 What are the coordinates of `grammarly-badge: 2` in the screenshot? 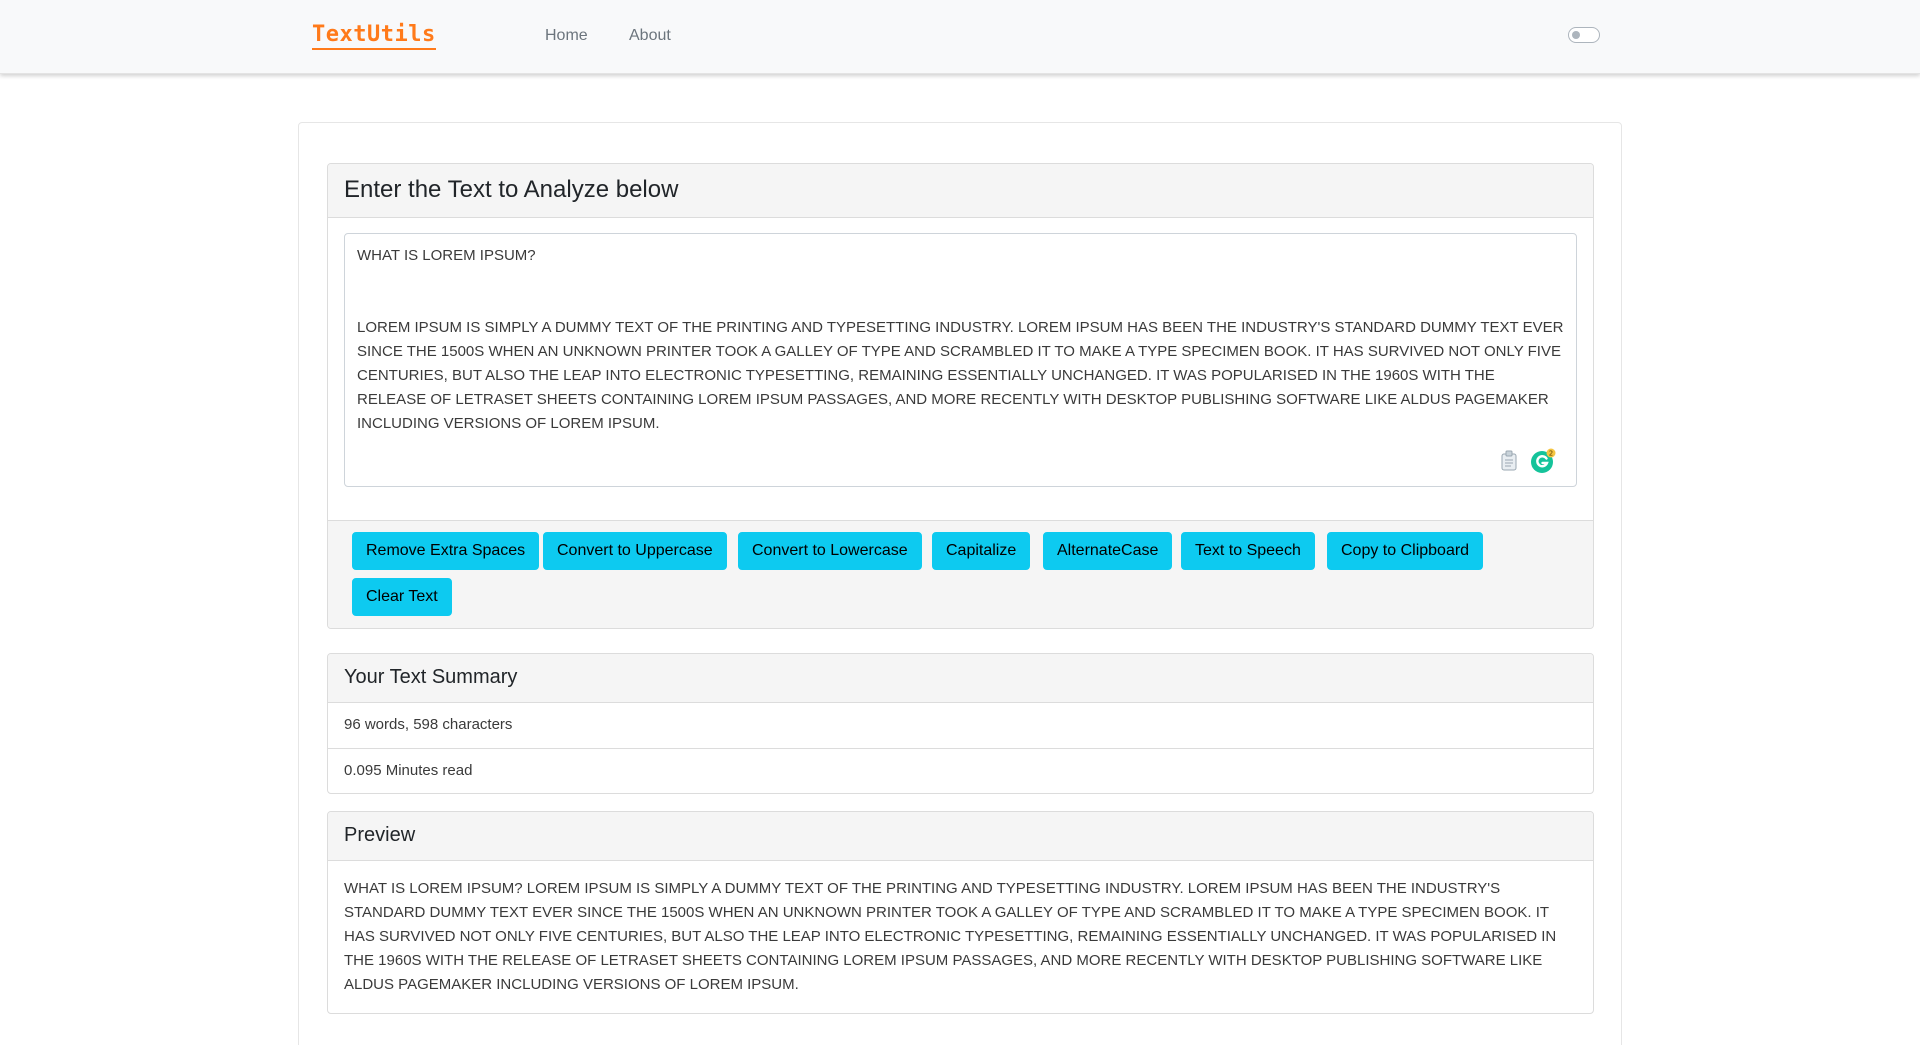 It's located at (1551, 454).